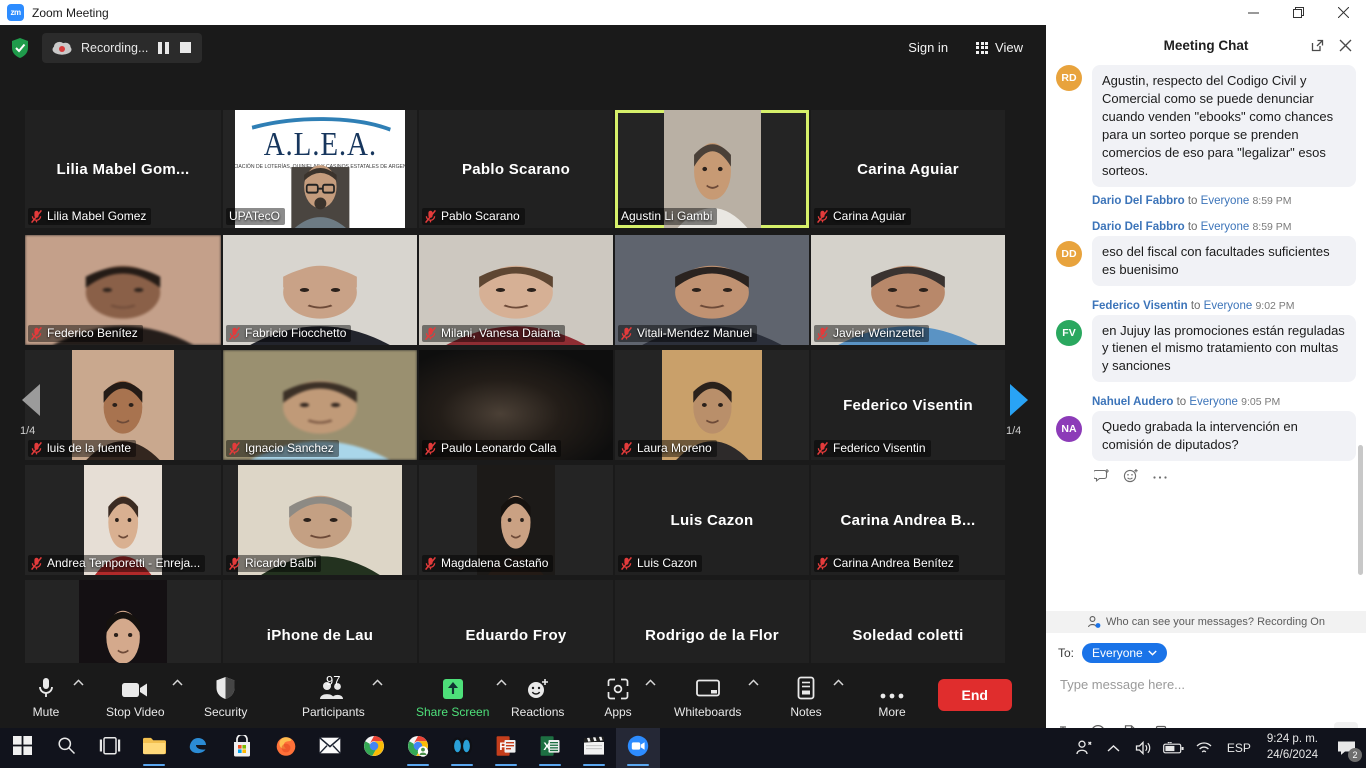  I want to click on taskbar-mail, so click(330, 748).